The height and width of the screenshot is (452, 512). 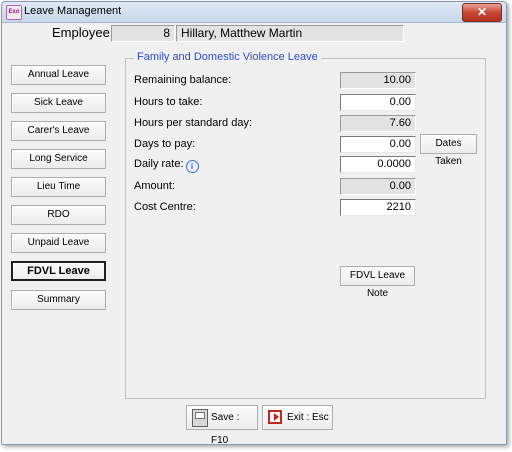 What do you see at coordinates (222, 425) in the screenshot?
I see `save-button: Save : F10` at bounding box center [222, 425].